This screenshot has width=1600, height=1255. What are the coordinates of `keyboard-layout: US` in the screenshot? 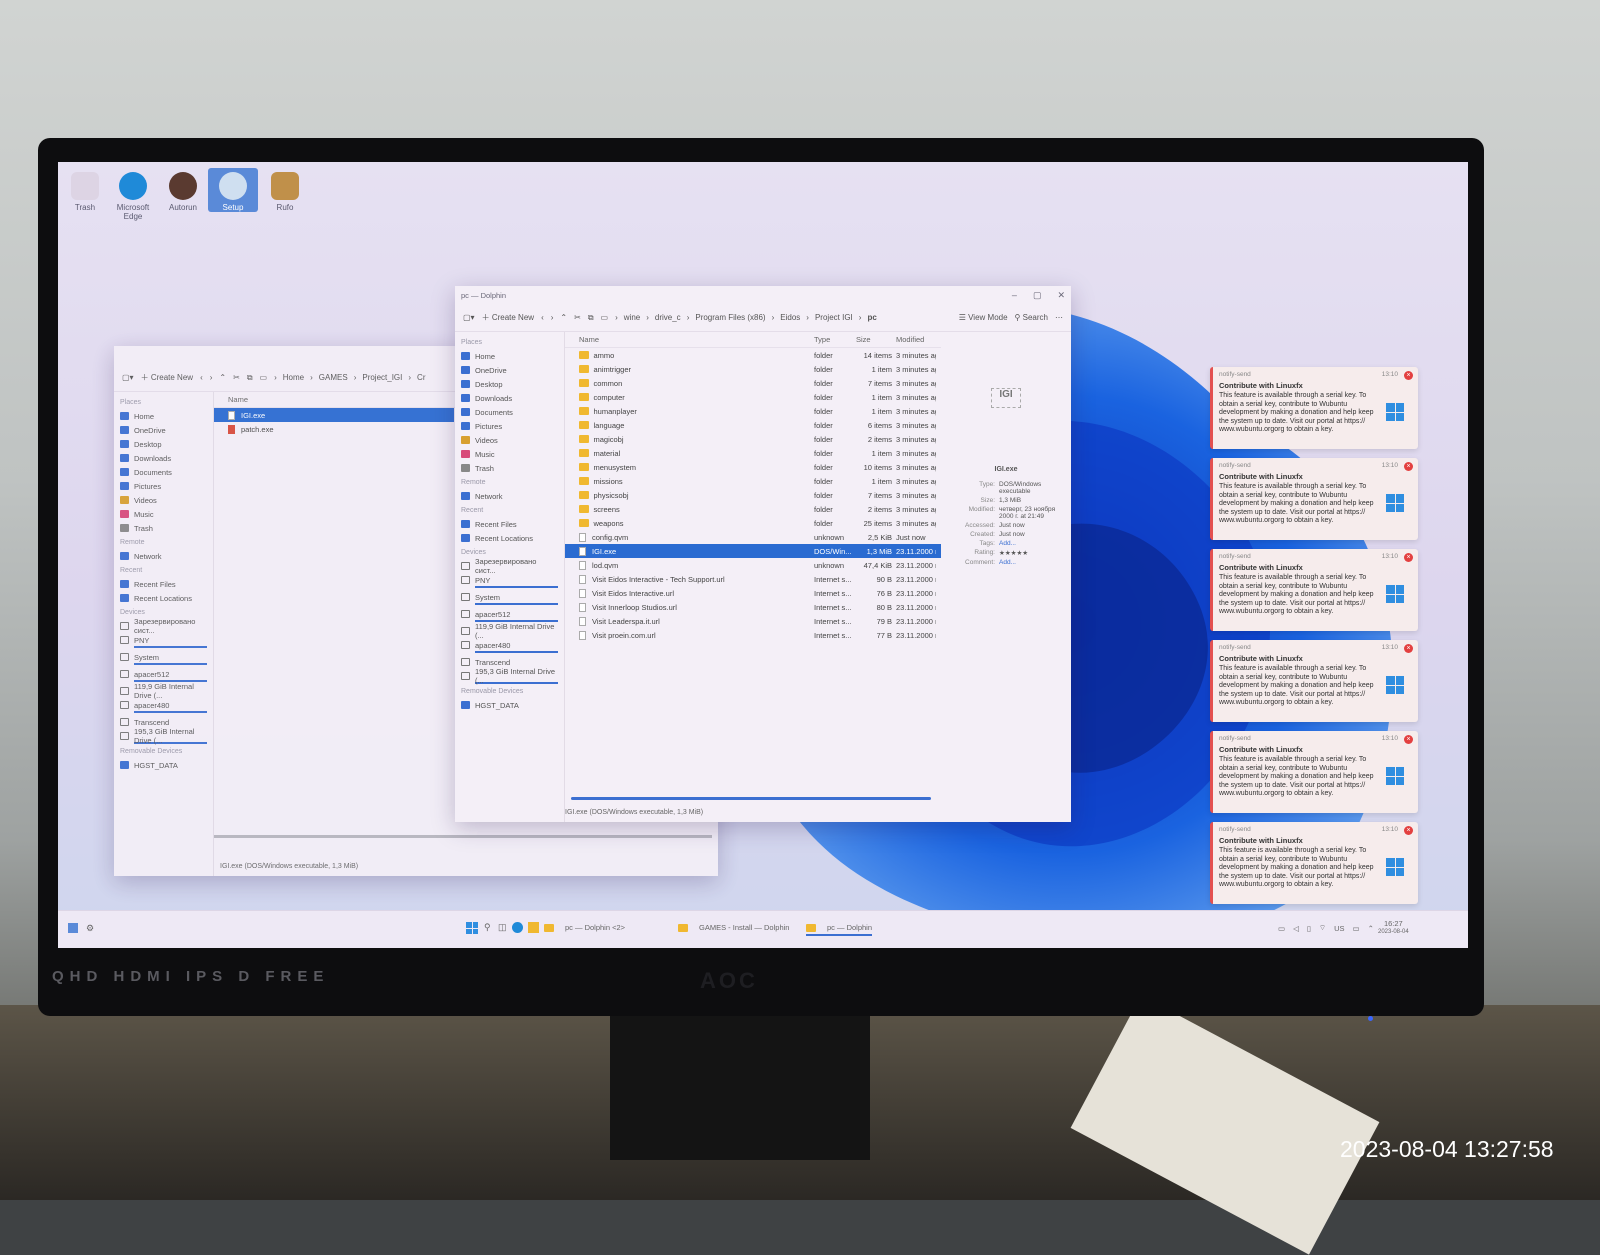 It's located at (1339, 928).